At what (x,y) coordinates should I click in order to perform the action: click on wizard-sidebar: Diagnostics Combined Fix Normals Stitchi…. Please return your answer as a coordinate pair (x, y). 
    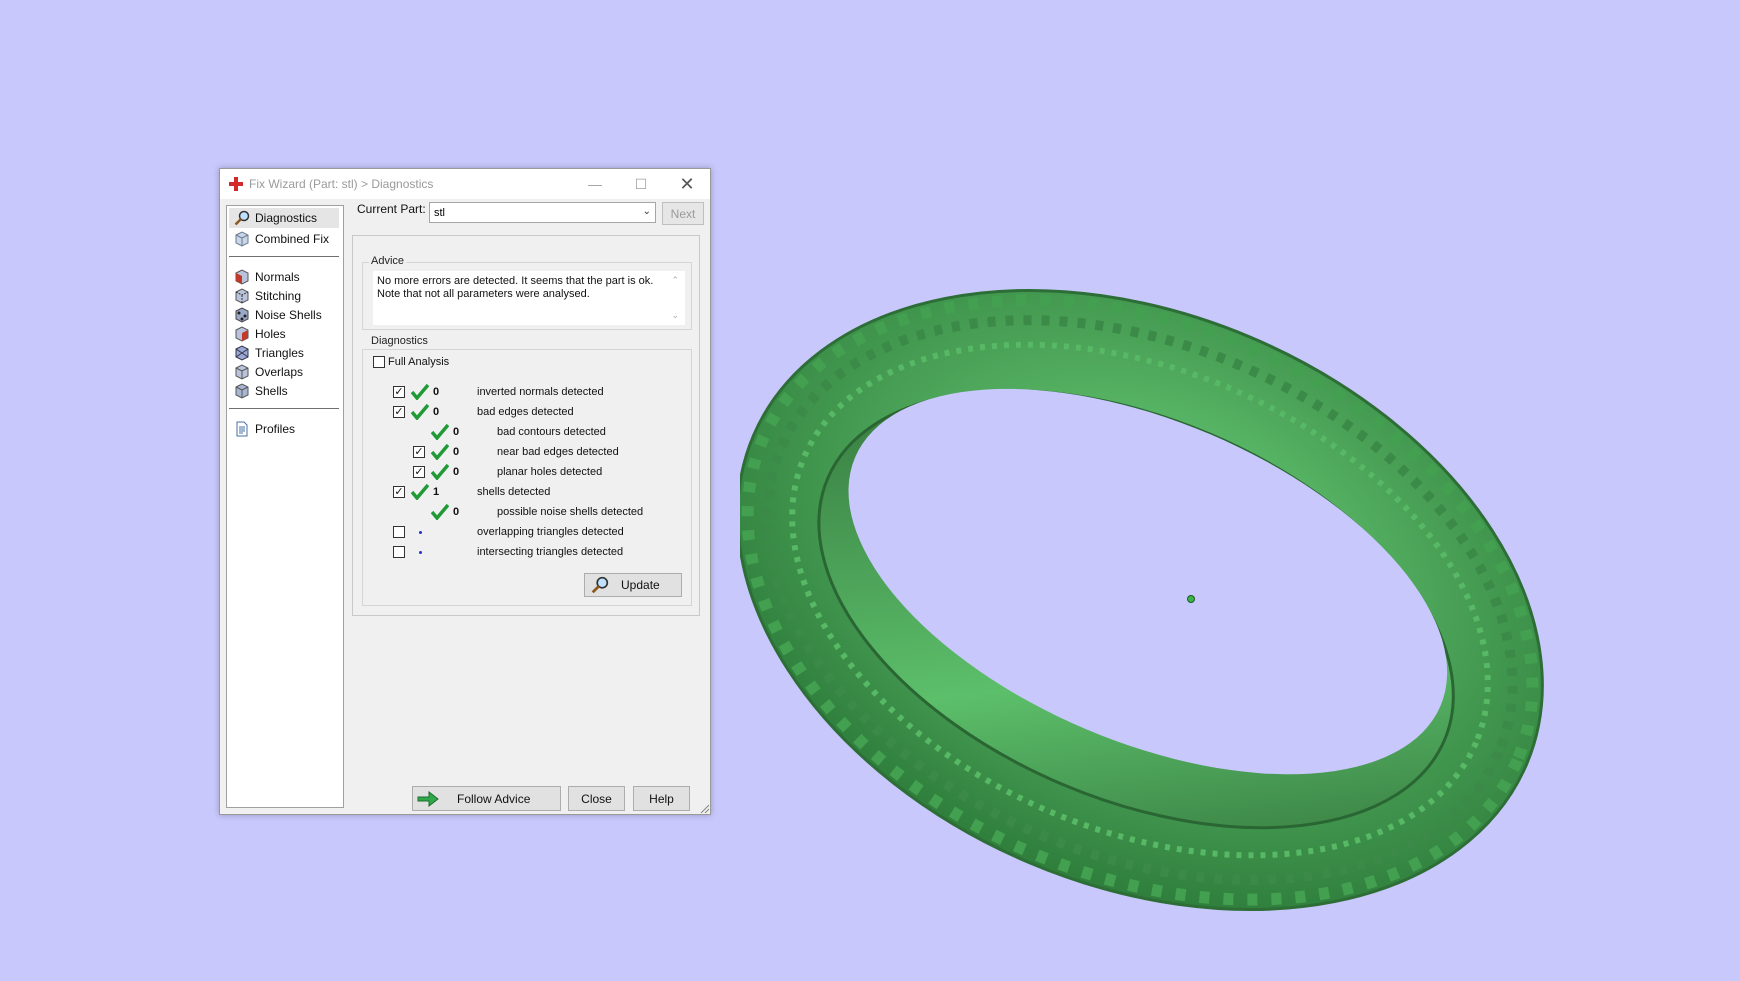
    Looking at the image, I should click on (285, 506).